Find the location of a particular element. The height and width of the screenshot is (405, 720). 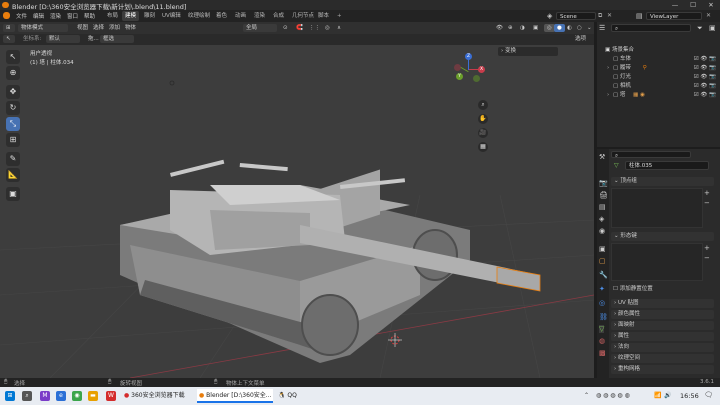

transform-orientation: 全局 is located at coordinates (260, 28).